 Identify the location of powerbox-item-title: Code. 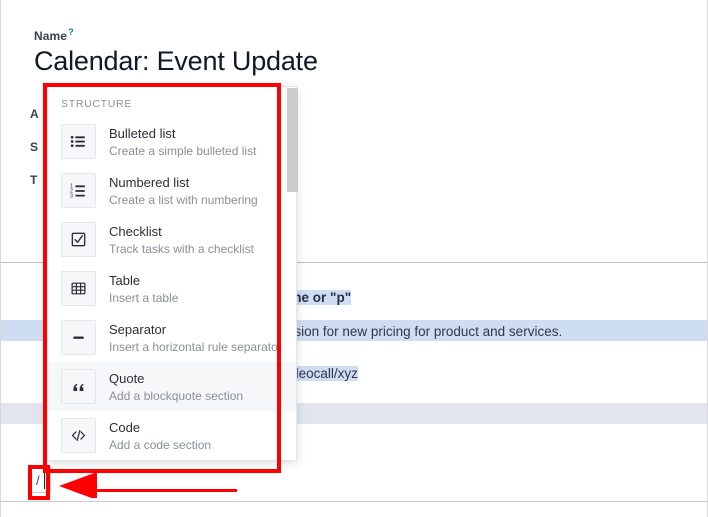
(125, 427).